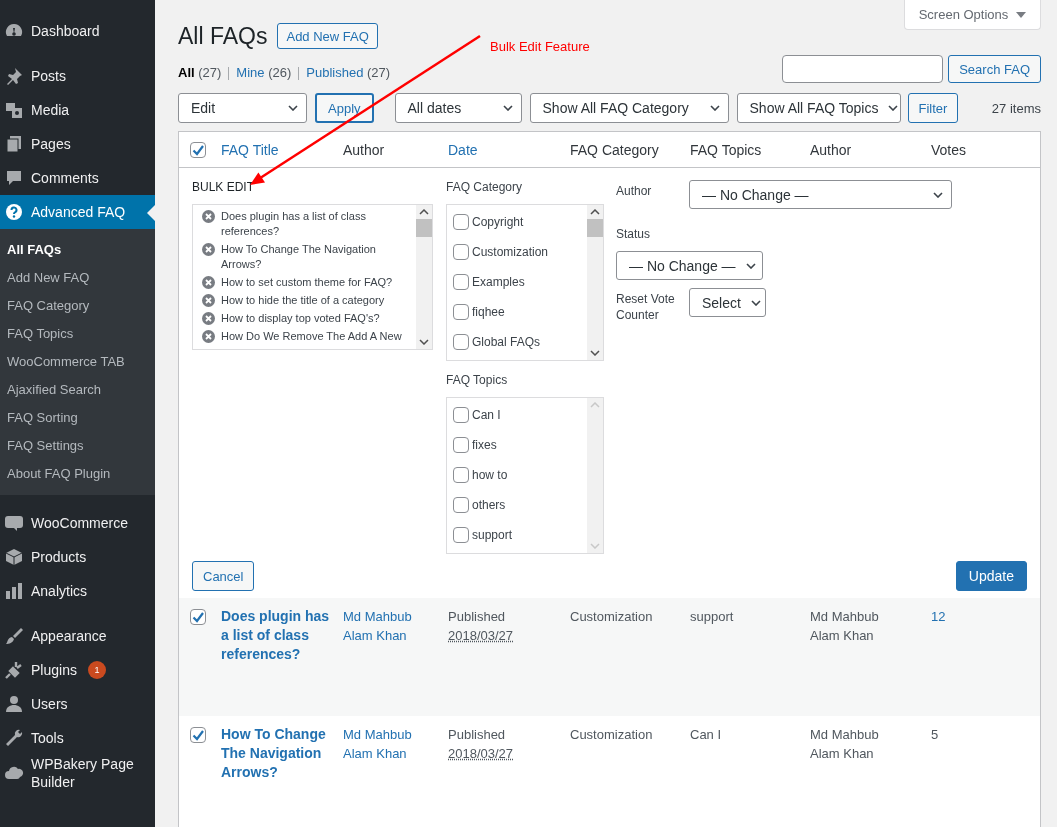 The image size is (1057, 827). I want to click on submenu-item: WooCommerce TAB, so click(77, 362).